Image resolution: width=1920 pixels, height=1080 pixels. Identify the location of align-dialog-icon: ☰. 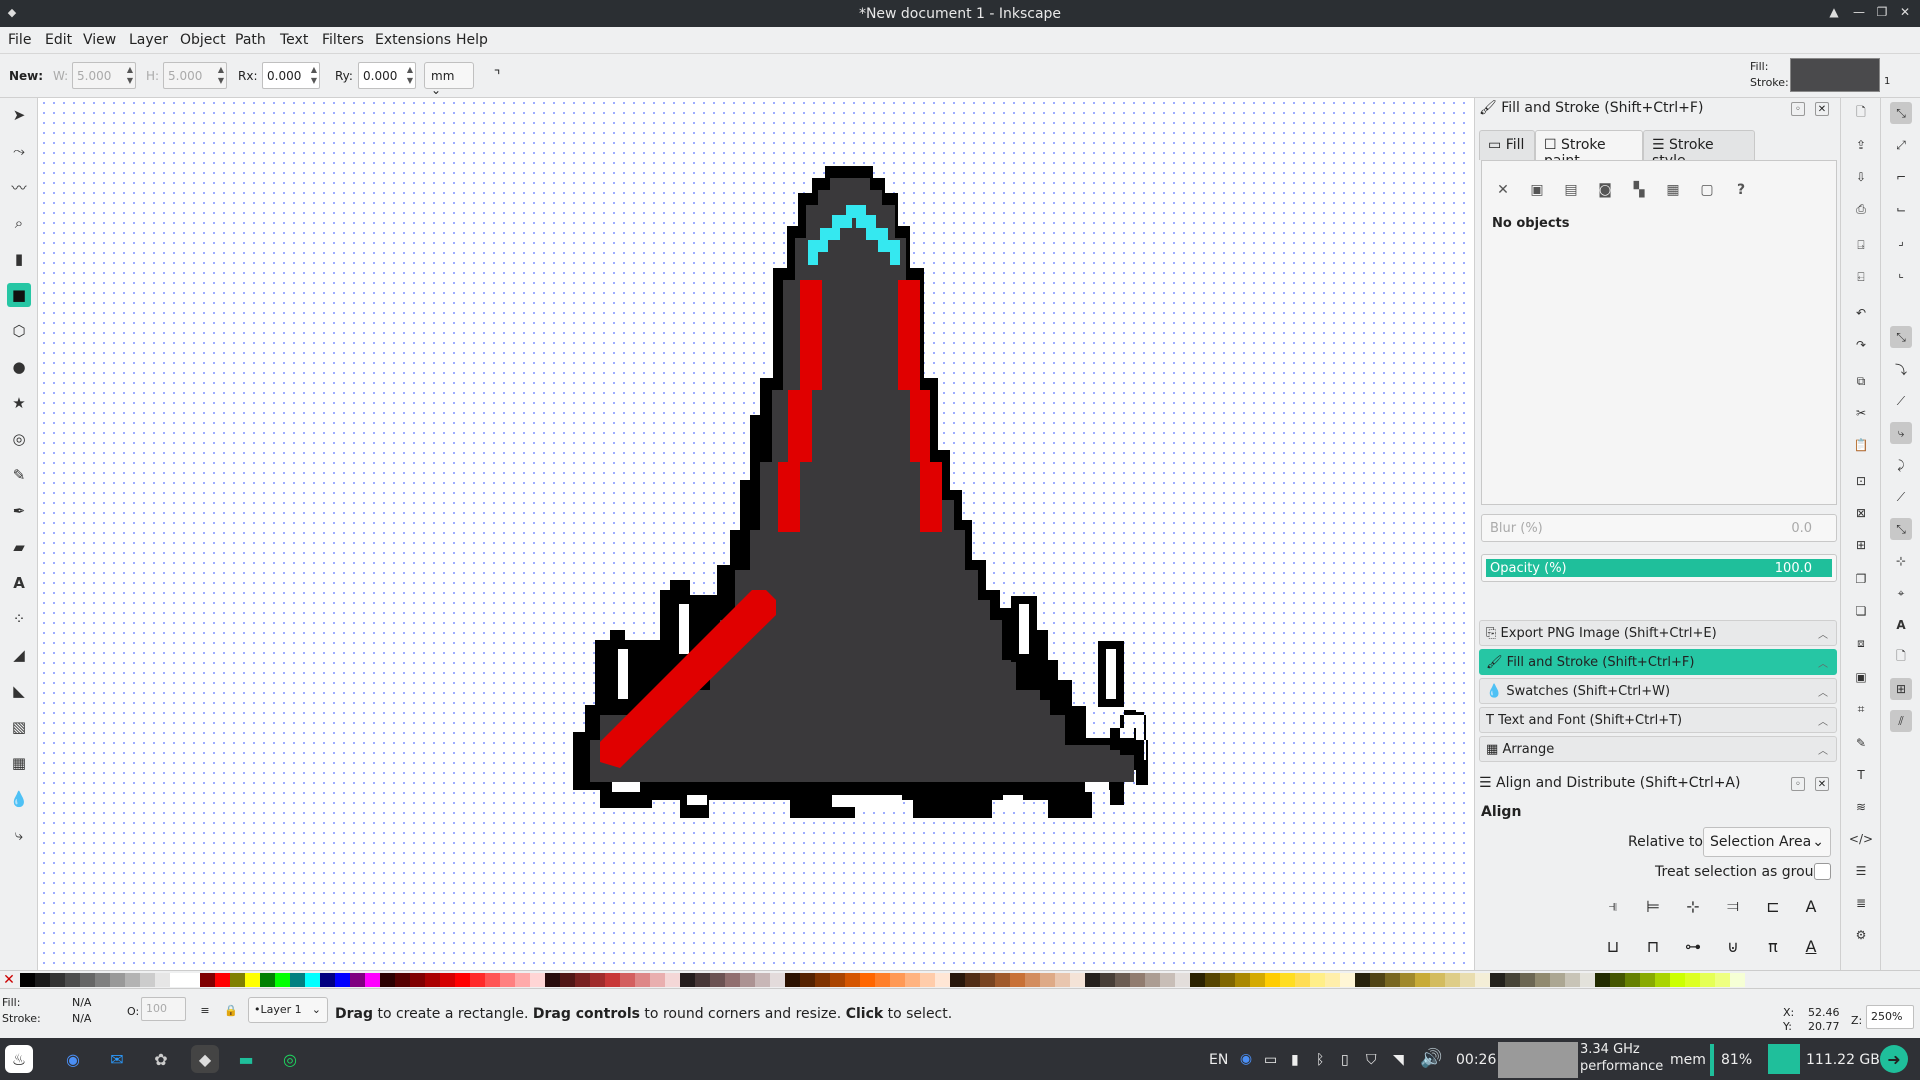
(1861, 871).